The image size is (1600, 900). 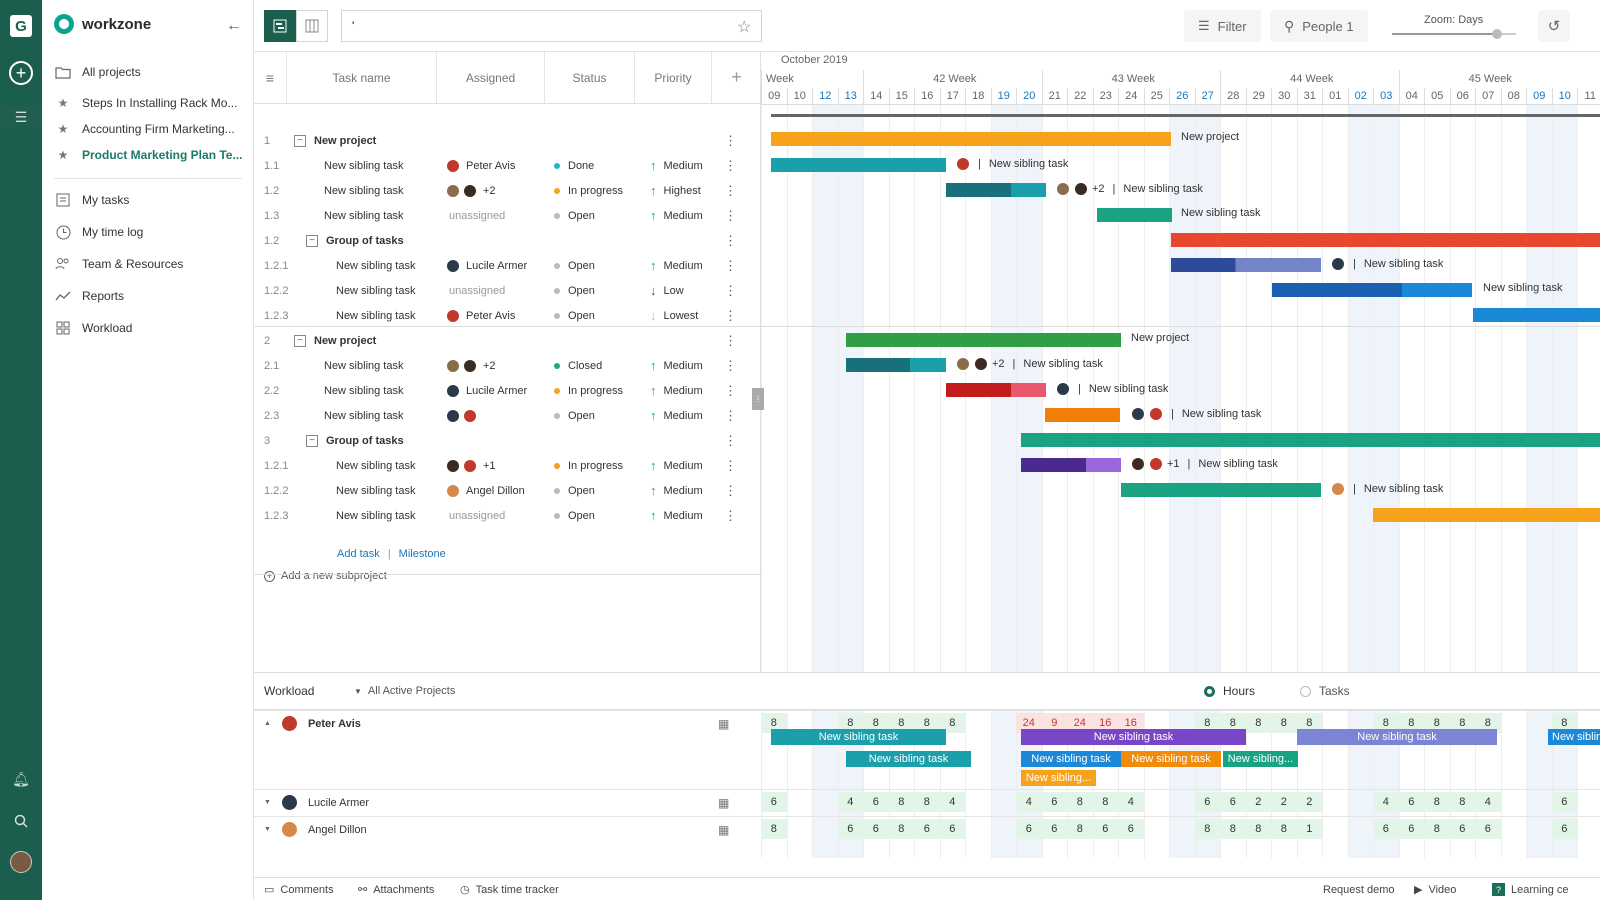 I want to click on person-header: ▼ Lucile Armer, so click(x=316, y=802).